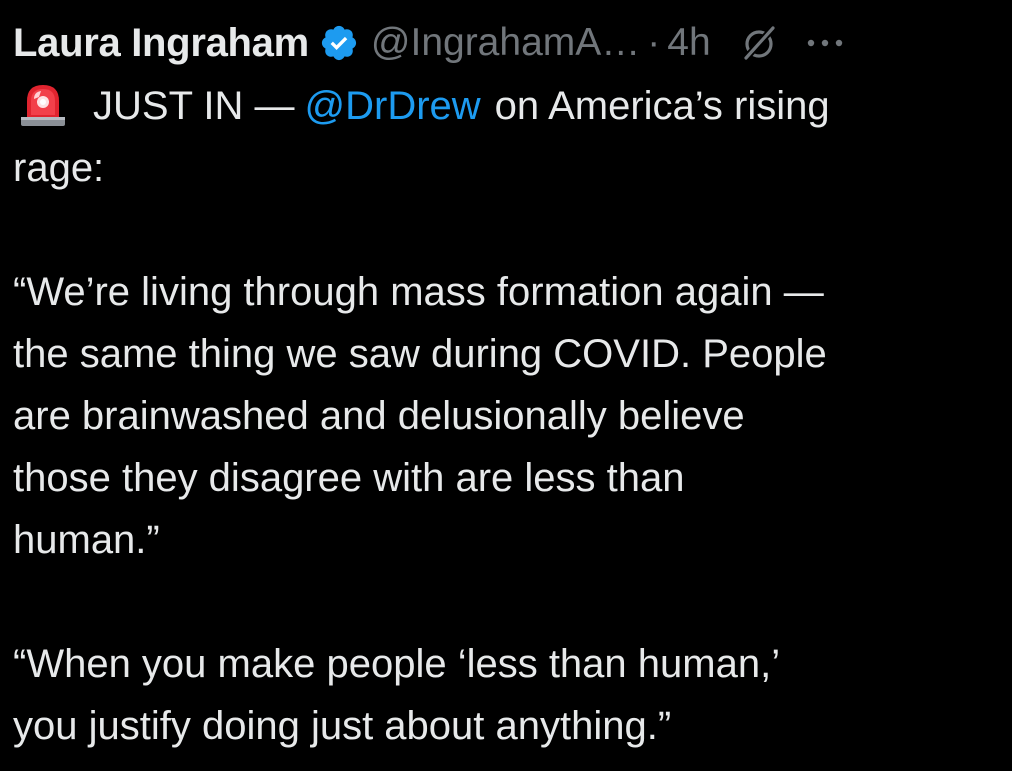 This screenshot has height=771, width=1012. I want to click on quote-line: are brainwashed and delusionally believe, so click(379, 416).